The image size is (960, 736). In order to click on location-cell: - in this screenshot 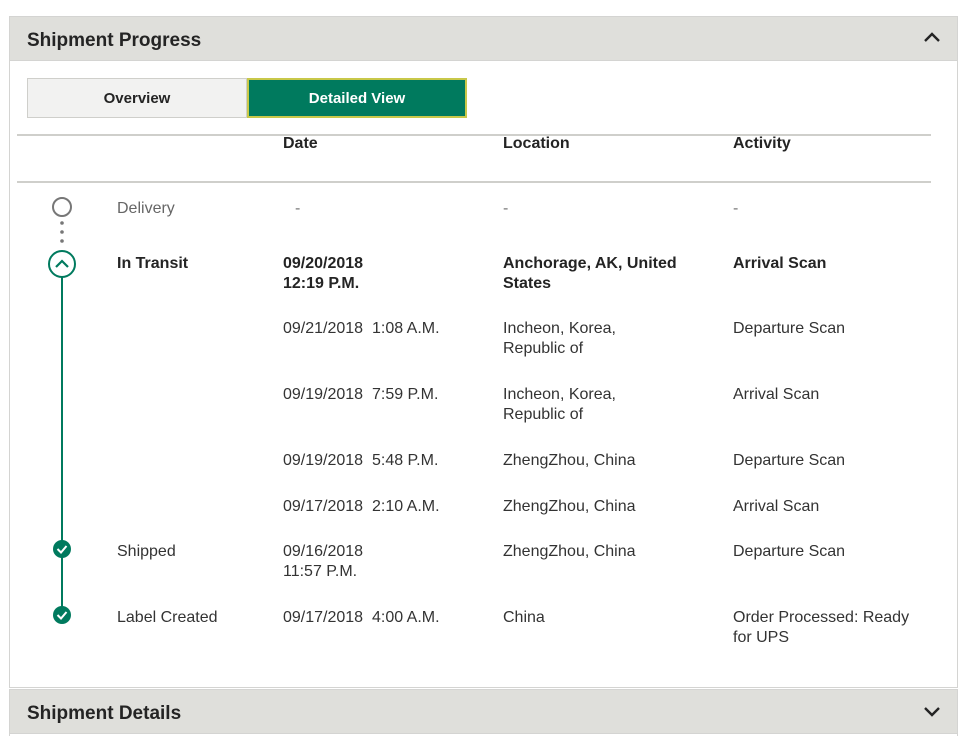, I will do `click(506, 208)`.